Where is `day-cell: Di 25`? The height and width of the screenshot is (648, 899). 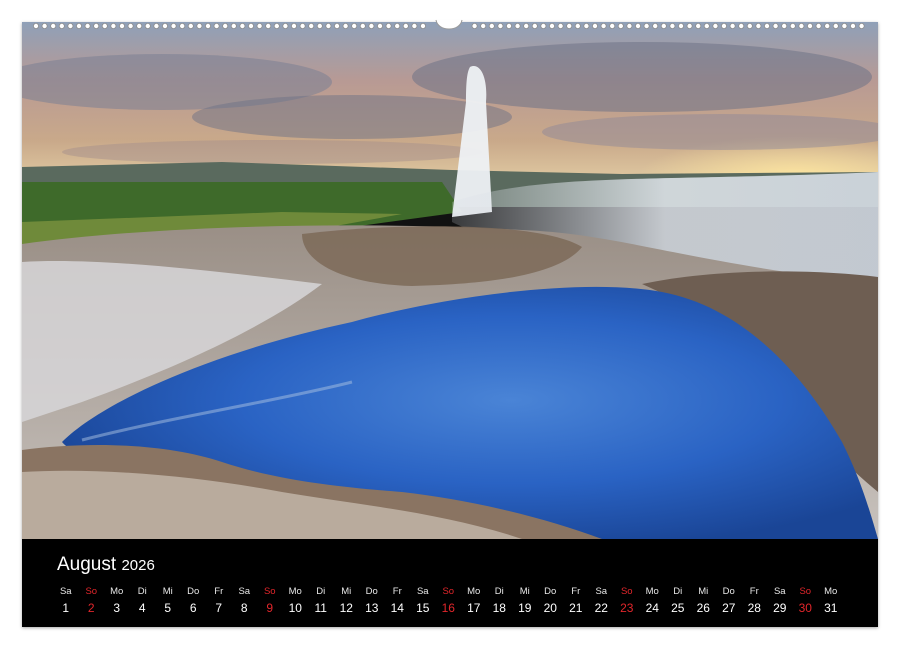
day-cell: Di 25 is located at coordinates (678, 601).